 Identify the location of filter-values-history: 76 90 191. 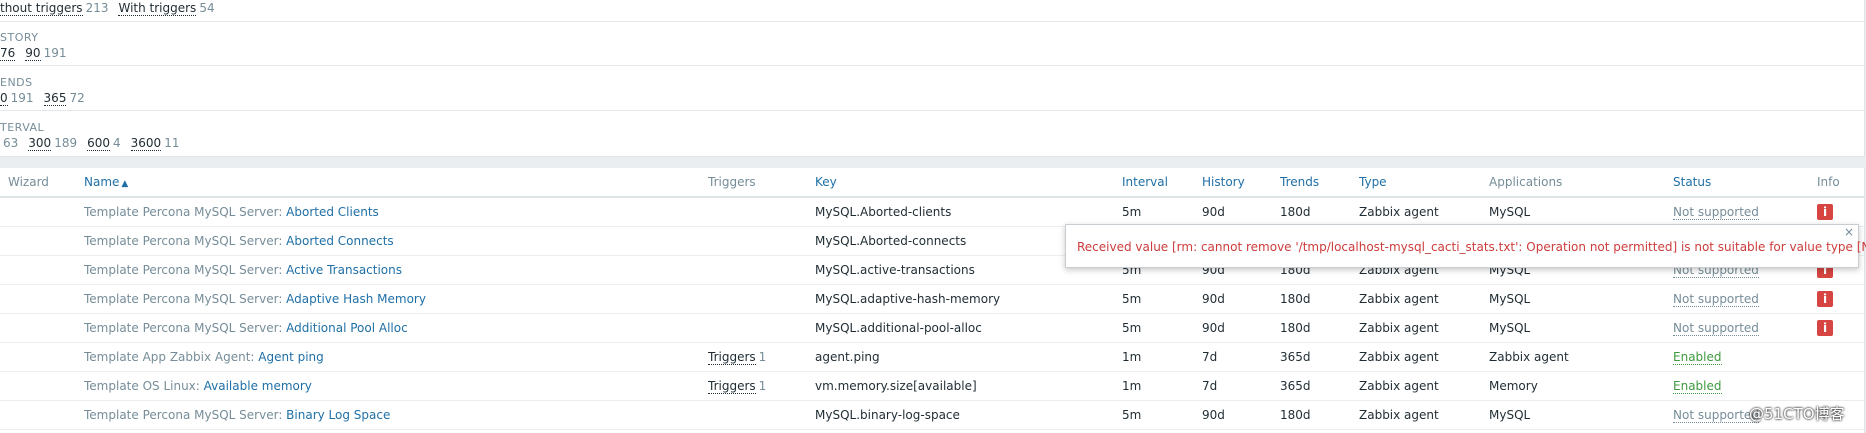
(38, 53).